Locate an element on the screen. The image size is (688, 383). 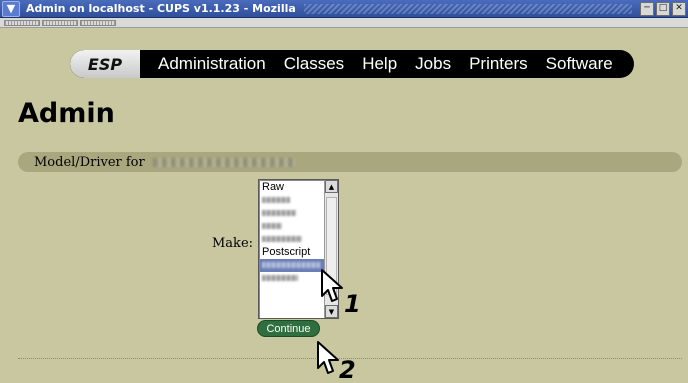
maximize-icon: □ is located at coordinates (663, 8).